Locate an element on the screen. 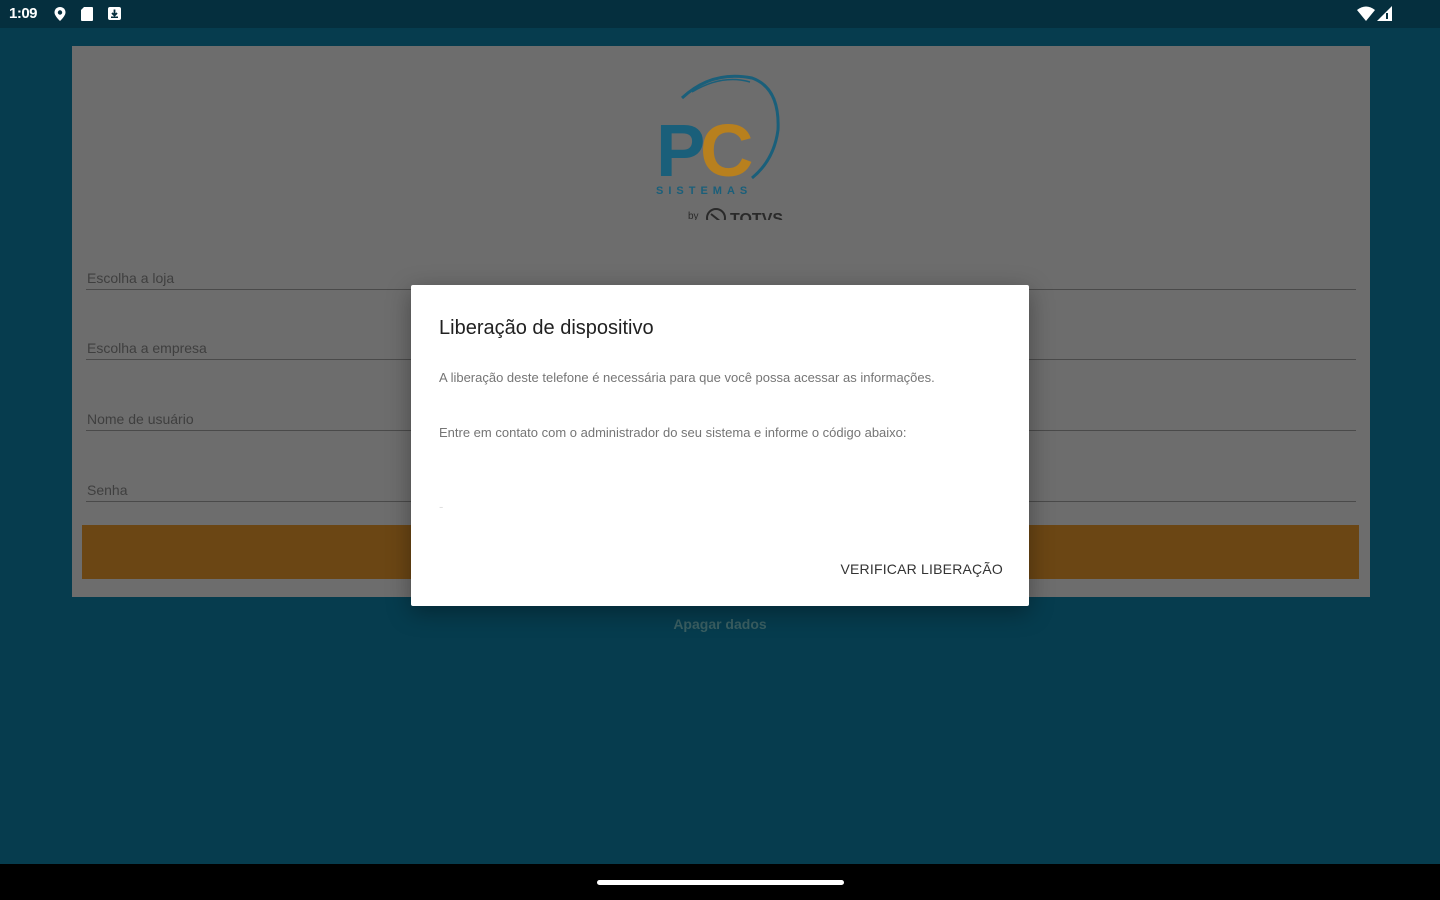 The height and width of the screenshot is (900, 1440). store-select-label: Escolha a loja is located at coordinates (131, 278).